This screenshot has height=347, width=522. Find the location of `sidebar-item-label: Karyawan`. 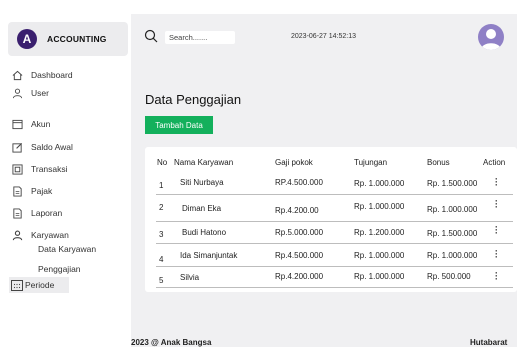

sidebar-item-label: Karyawan is located at coordinates (50, 235).